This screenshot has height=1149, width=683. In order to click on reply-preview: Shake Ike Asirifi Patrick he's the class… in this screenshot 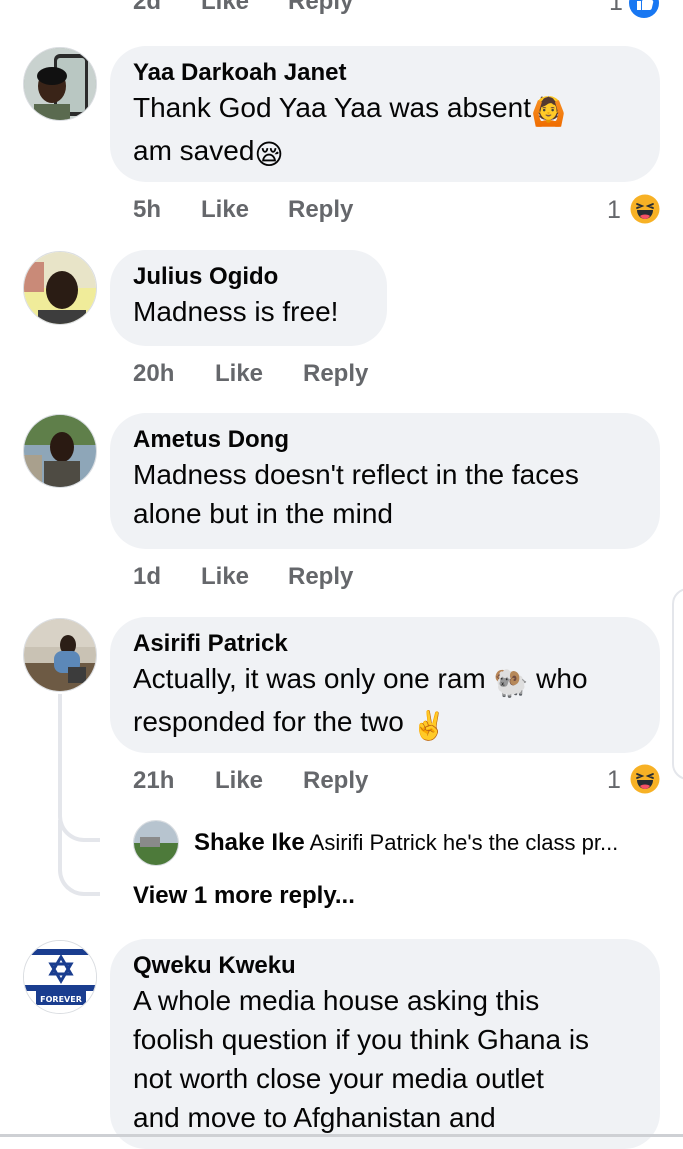, I will do `click(406, 843)`.